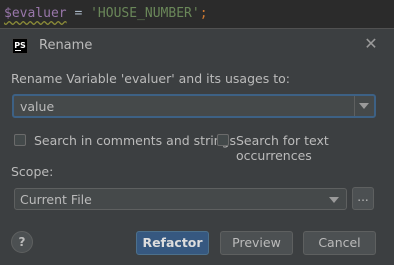 The width and height of the screenshot is (394, 265). What do you see at coordinates (37, 106) in the screenshot?
I see `new-name-input: value` at bounding box center [37, 106].